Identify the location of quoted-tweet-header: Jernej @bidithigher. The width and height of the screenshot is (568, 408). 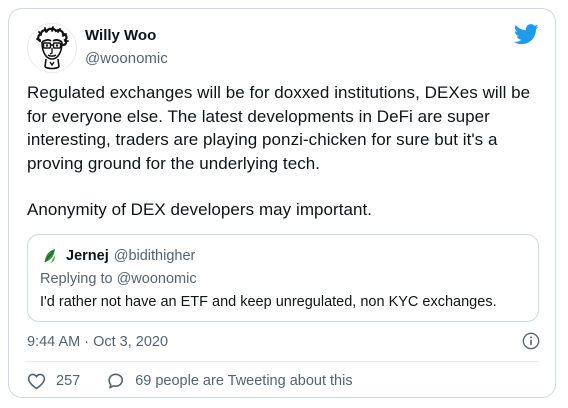
(117, 256).